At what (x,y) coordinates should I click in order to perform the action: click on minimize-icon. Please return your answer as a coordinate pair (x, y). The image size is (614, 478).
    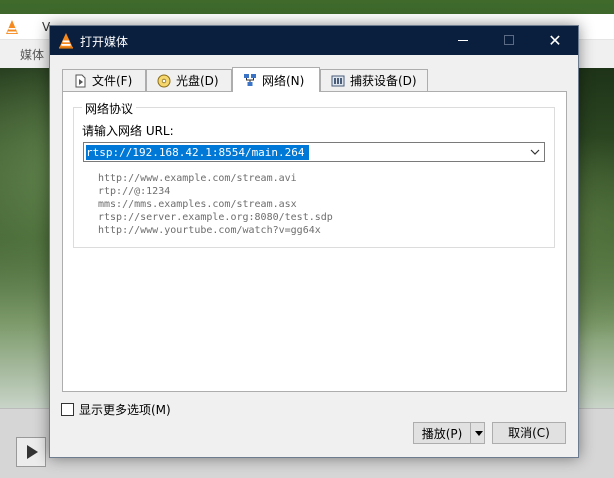
    Looking at the image, I should click on (463, 40).